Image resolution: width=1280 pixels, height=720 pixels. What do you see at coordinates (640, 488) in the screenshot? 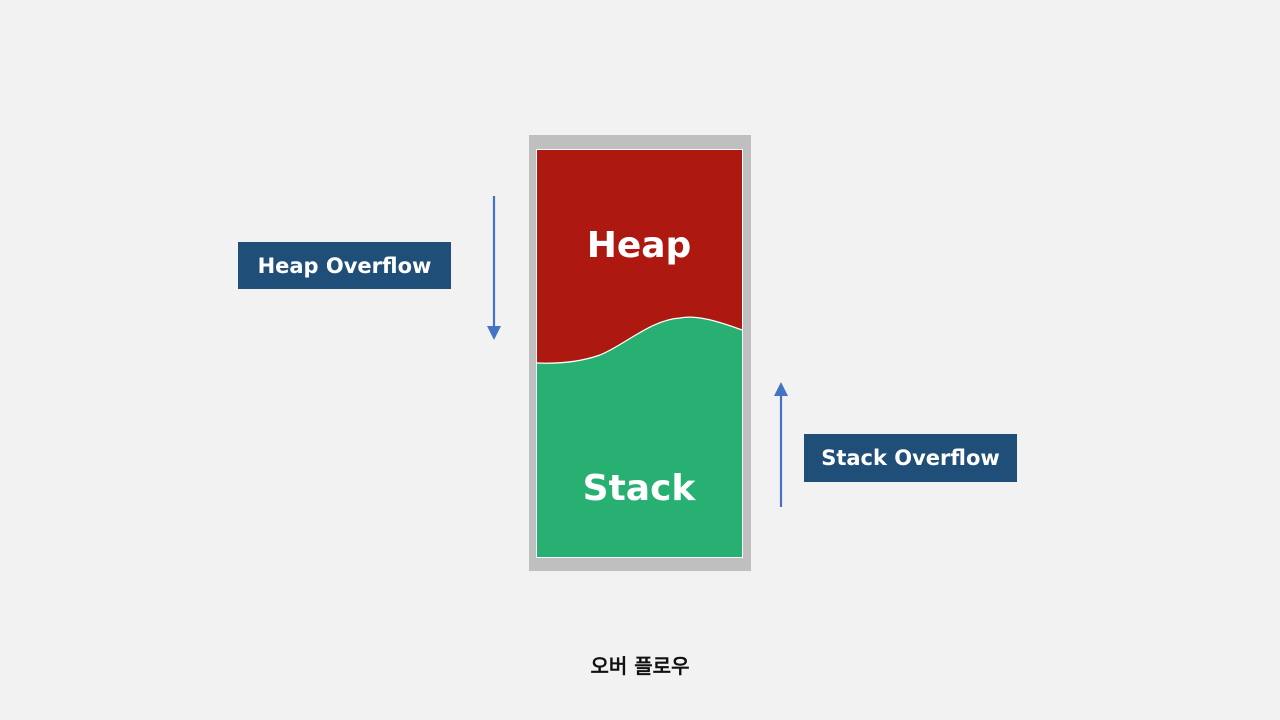
I see `stack-label: Stack` at bounding box center [640, 488].